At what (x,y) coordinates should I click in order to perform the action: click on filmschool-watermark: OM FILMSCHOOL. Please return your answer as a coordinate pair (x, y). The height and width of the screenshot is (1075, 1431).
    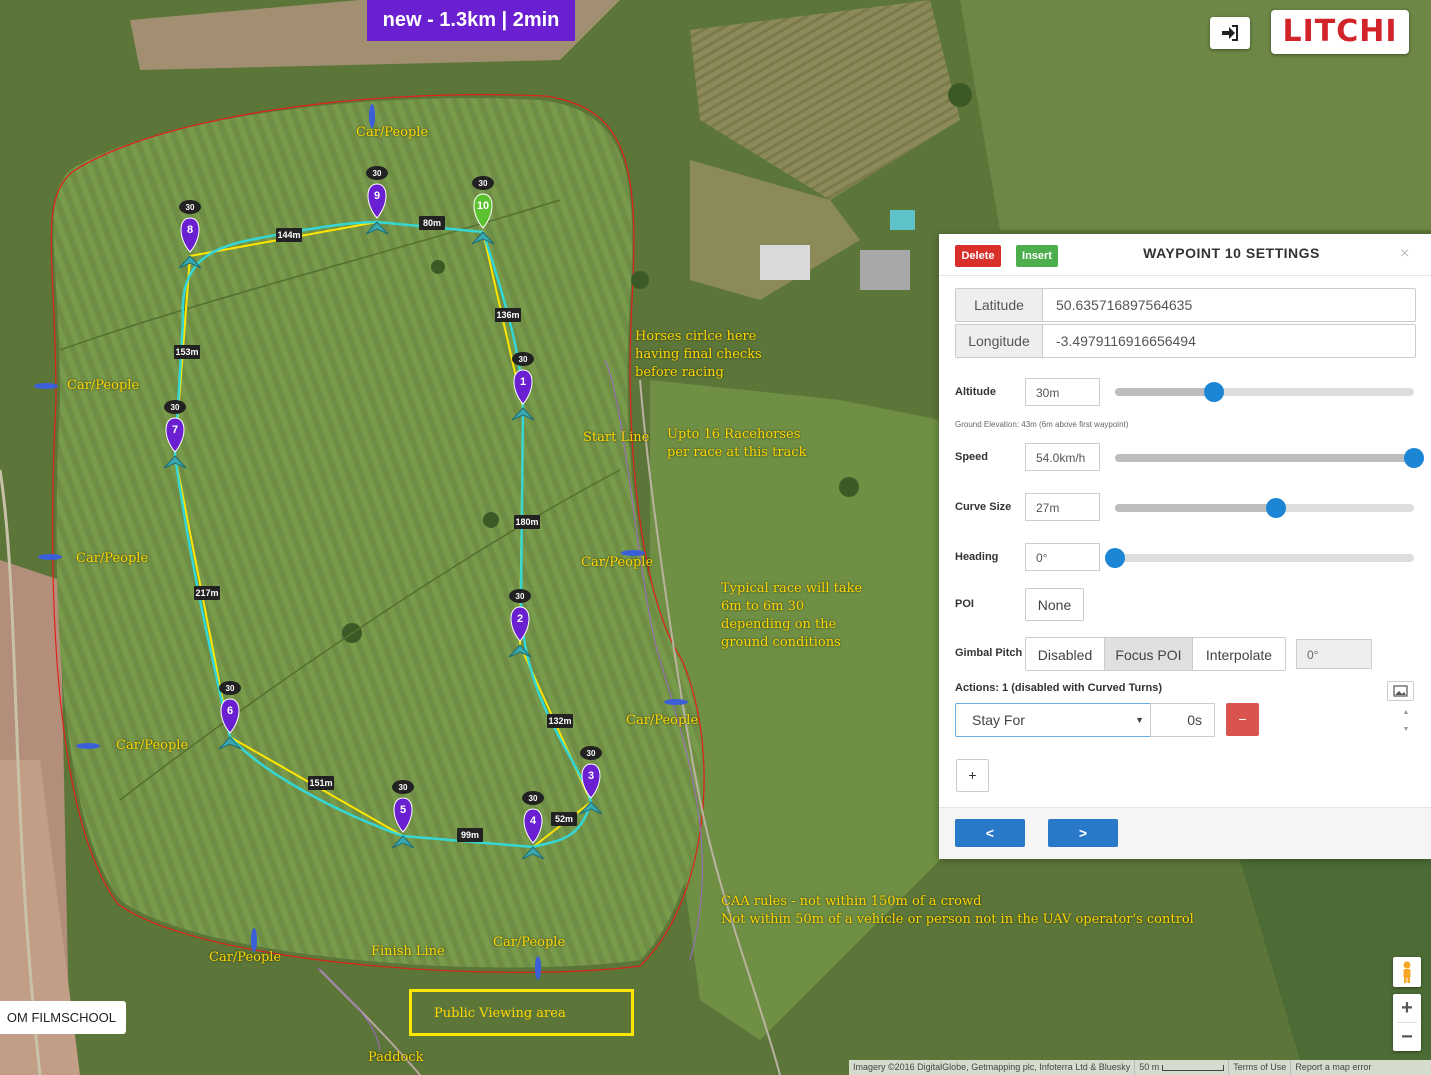
    Looking at the image, I should click on (63, 1017).